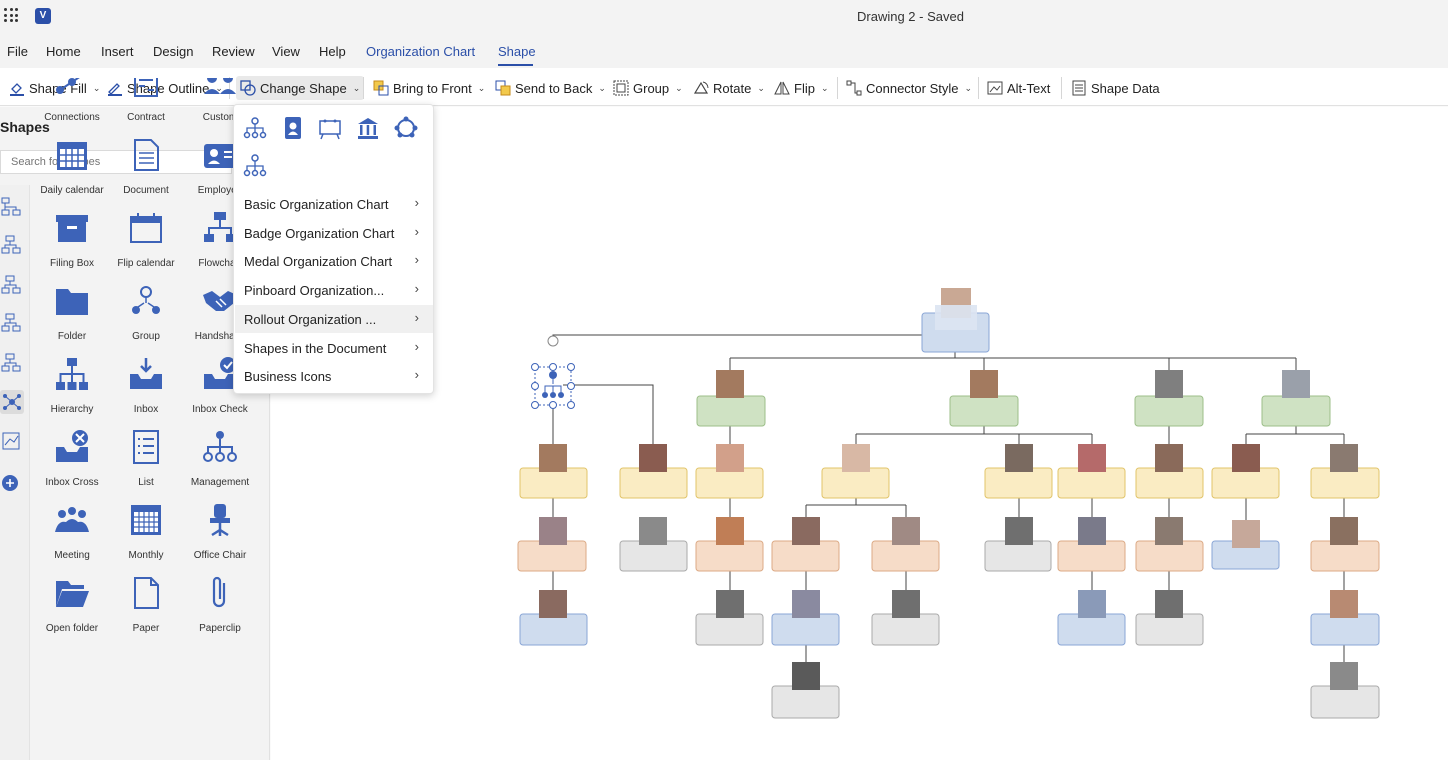 This screenshot has width=1448, height=760. What do you see at coordinates (255, 128) in the screenshot?
I see `hierarchy-icon` at bounding box center [255, 128].